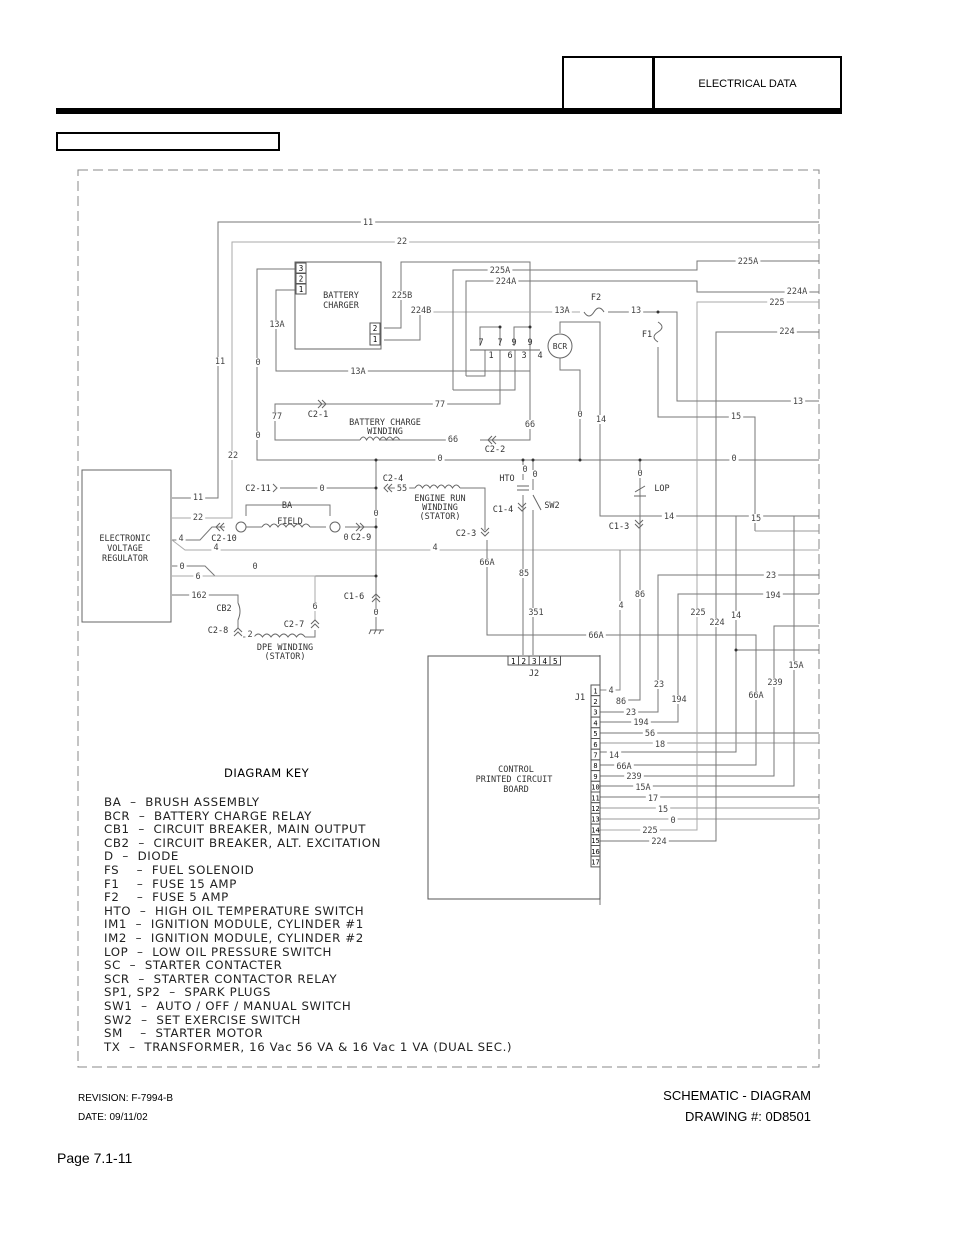  Describe the element at coordinates (440, 517) in the screenshot. I see `erw-label-3: (STATOR)` at that location.